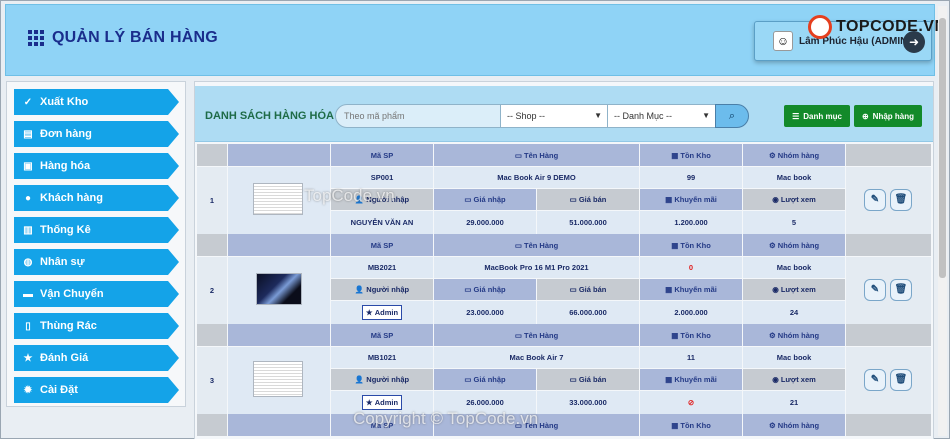  What do you see at coordinates (691, 312) in the screenshot?
I see `promo-value: 2.000.000` at bounding box center [691, 312].